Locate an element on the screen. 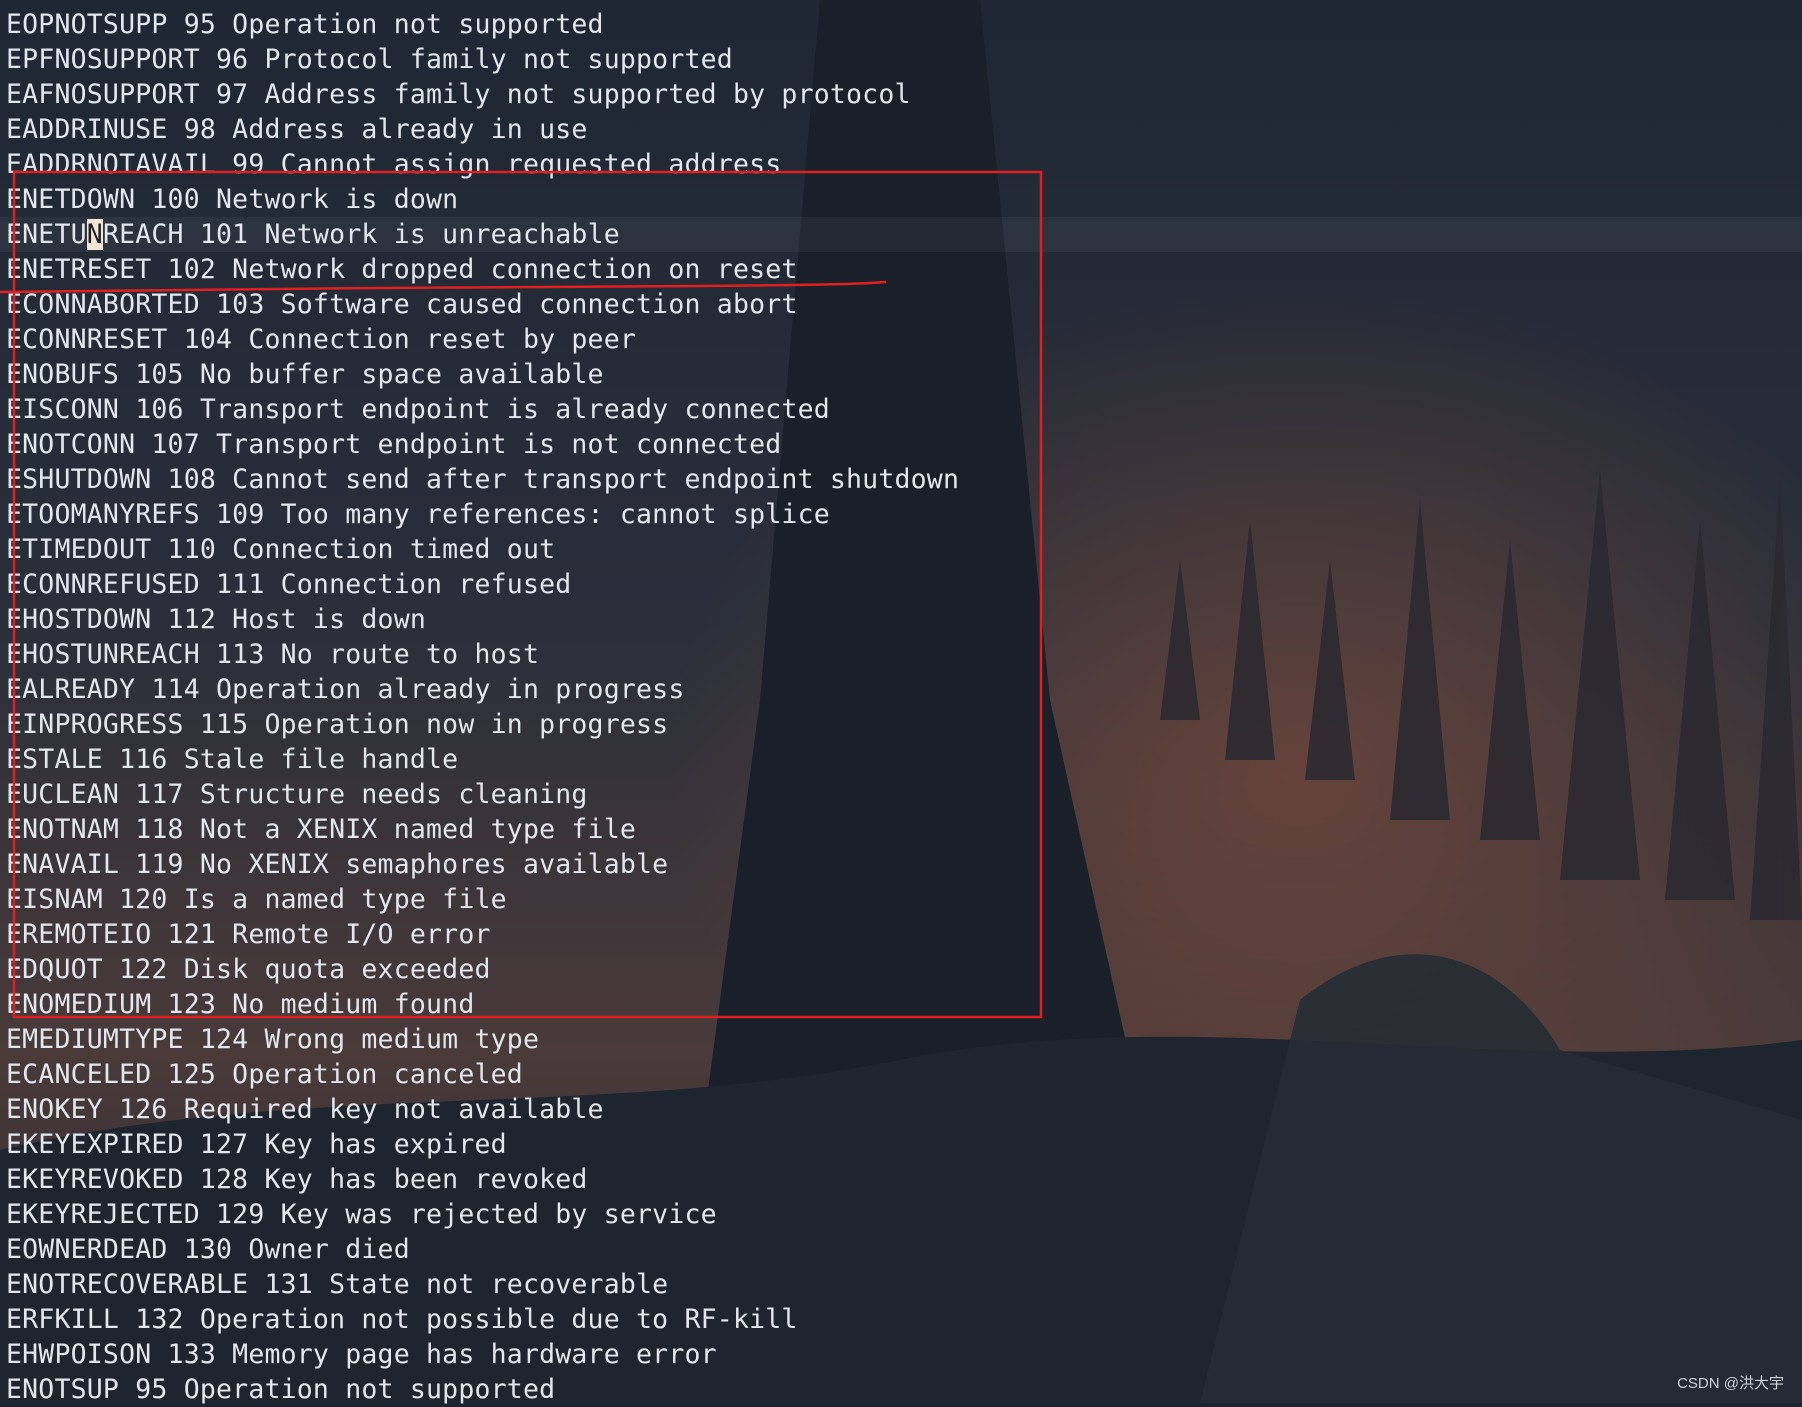 The width and height of the screenshot is (1802, 1407). terminal-line: ENOTNAM 118 Not a XENIX named type file is located at coordinates (321, 829).